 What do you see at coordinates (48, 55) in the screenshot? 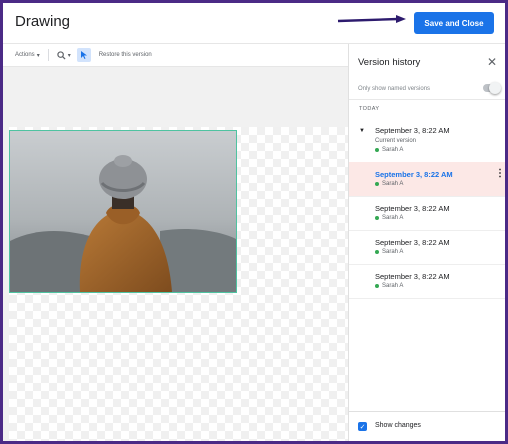
I see `toolbar-divider` at bounding box center [48, 55].